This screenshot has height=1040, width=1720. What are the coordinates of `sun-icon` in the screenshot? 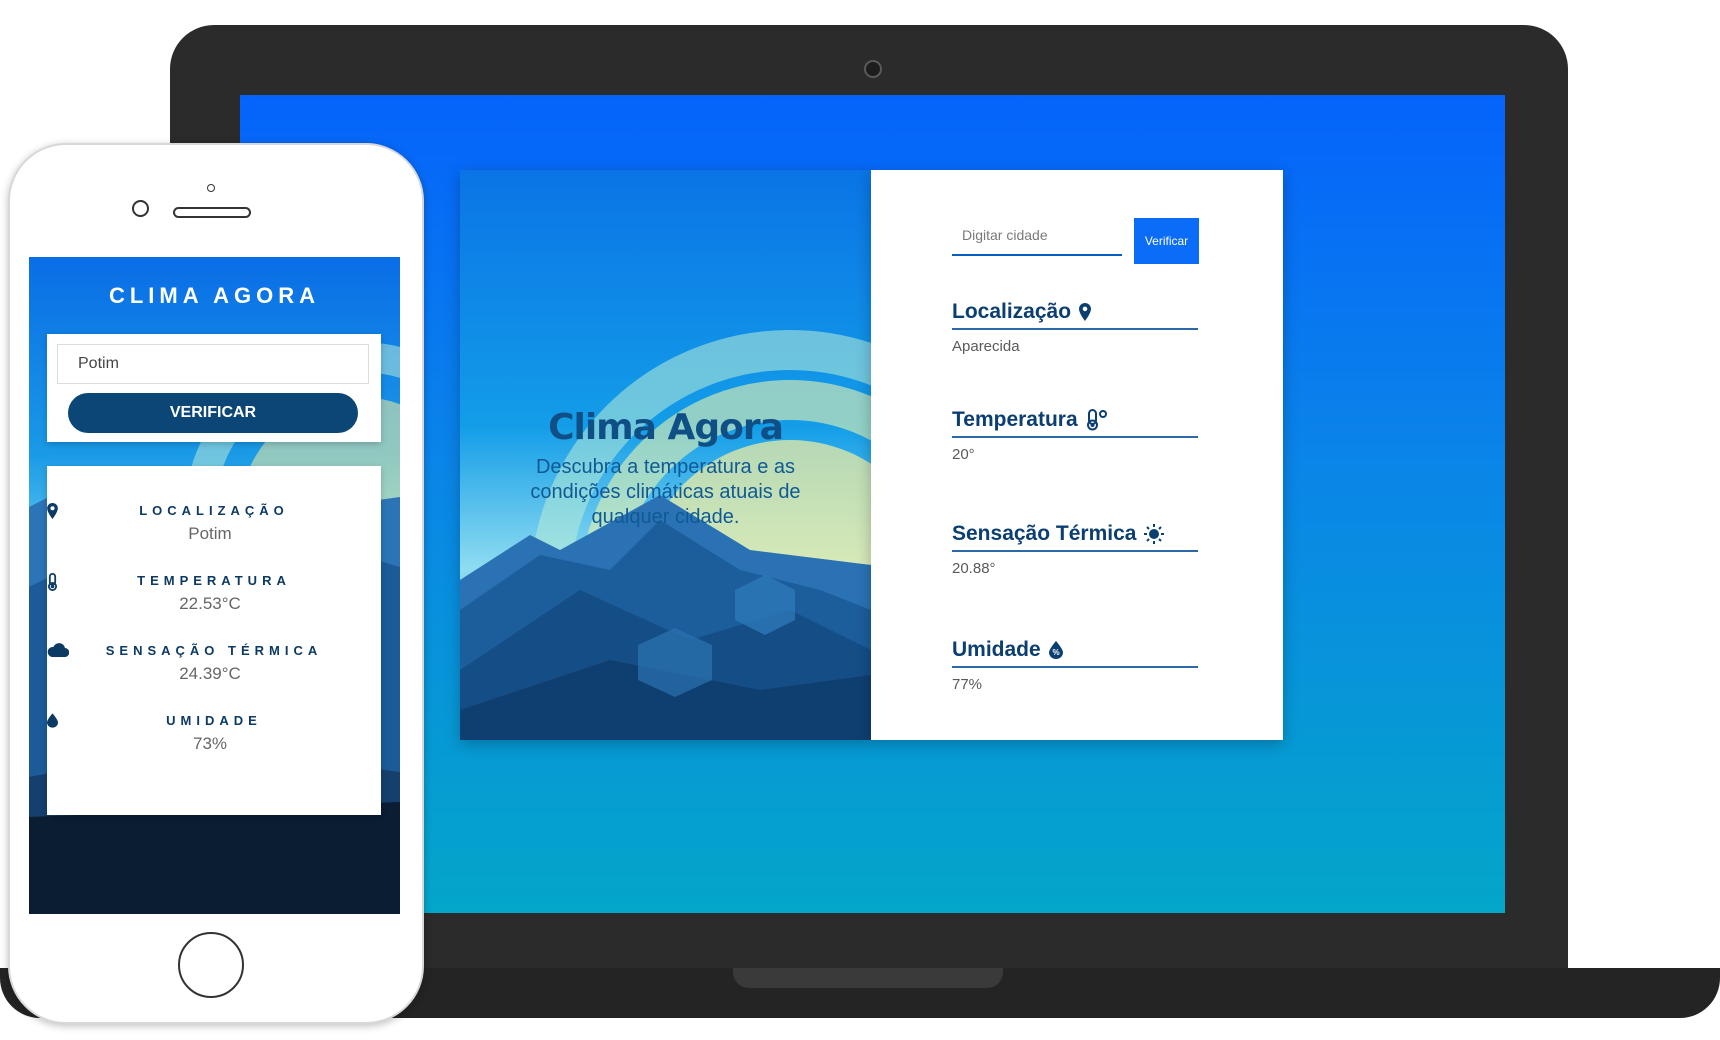 It's located at (1154, 534).